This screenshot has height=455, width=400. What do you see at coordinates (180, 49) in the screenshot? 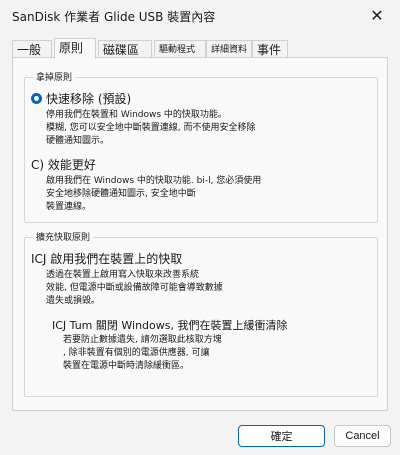
I see `tab-driver: 驅動程式` at bounding box center [180, 49].